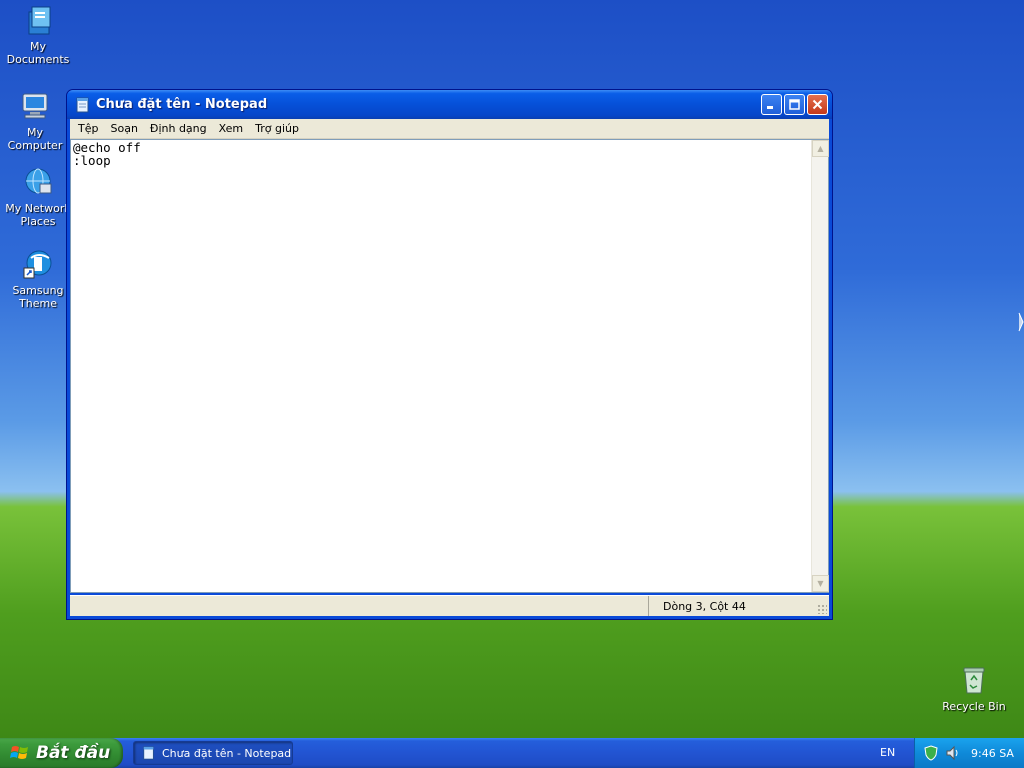  What do you see at coordinates (38, 215) in the screenshot?
I see `desktop-icon-label: My Network Places` at bounding box center [38, 215].